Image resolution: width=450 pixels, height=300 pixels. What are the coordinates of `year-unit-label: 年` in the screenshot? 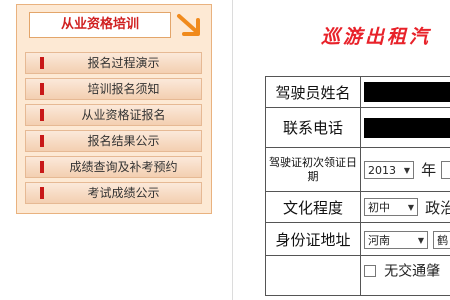 It's located at (429, 170).